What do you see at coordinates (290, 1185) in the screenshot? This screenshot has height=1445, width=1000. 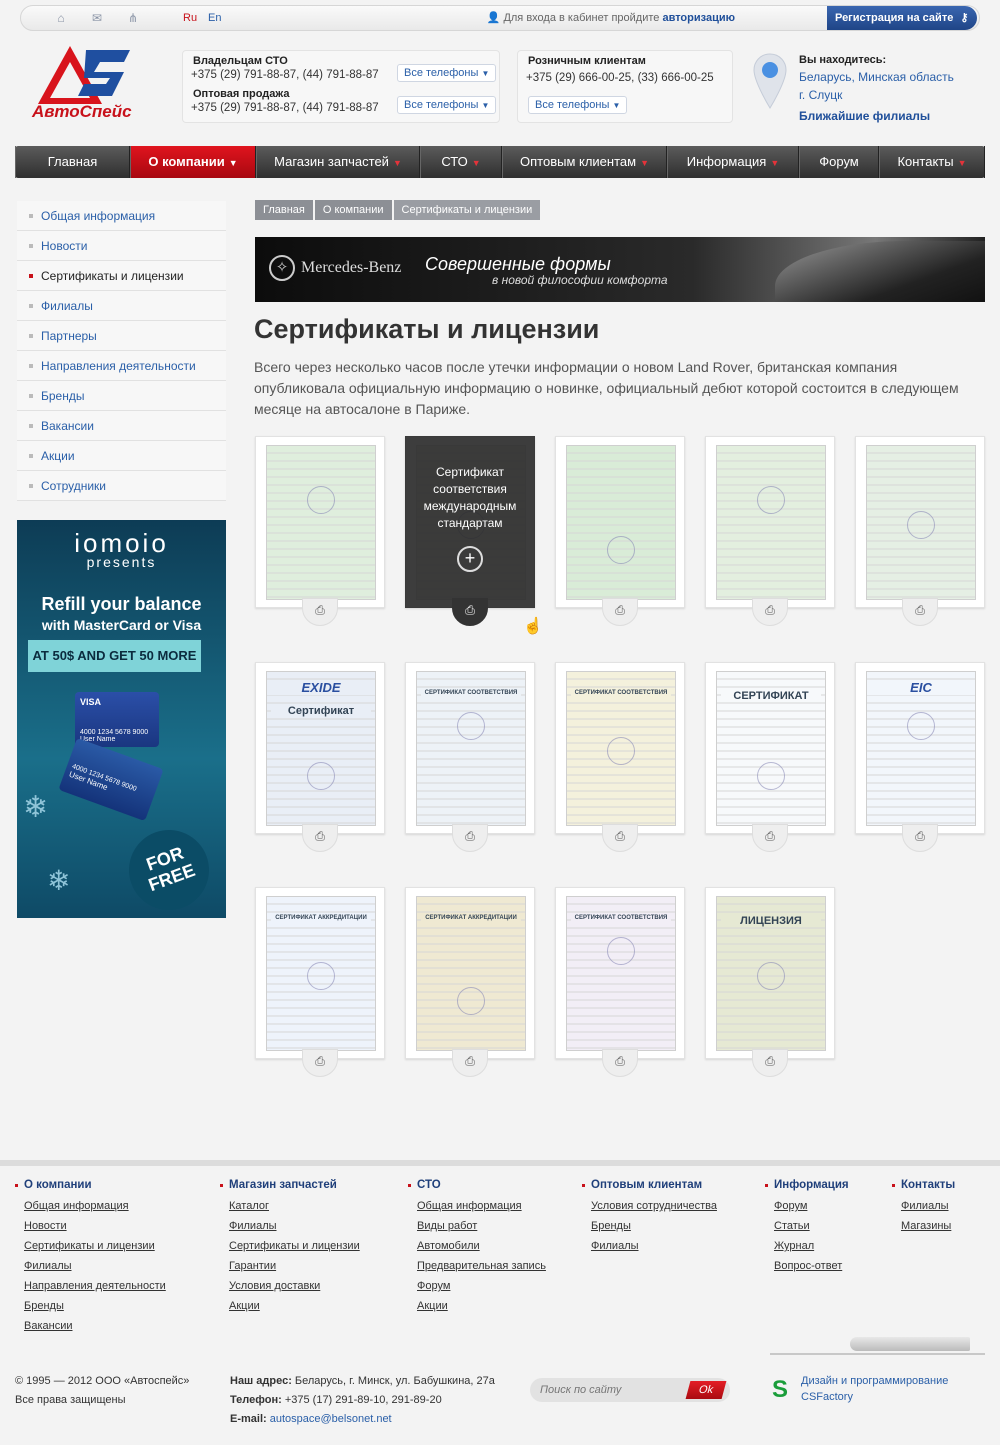 I see `footer-column-title: Магазин запчастей` at bounding box center [290, 1185].